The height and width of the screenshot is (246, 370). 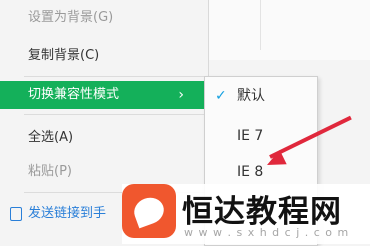 What do you see at coordinates (250, 136) in the screenshot?
I see `submenu-item-label: IE 7` at bounding box center [250, 136].